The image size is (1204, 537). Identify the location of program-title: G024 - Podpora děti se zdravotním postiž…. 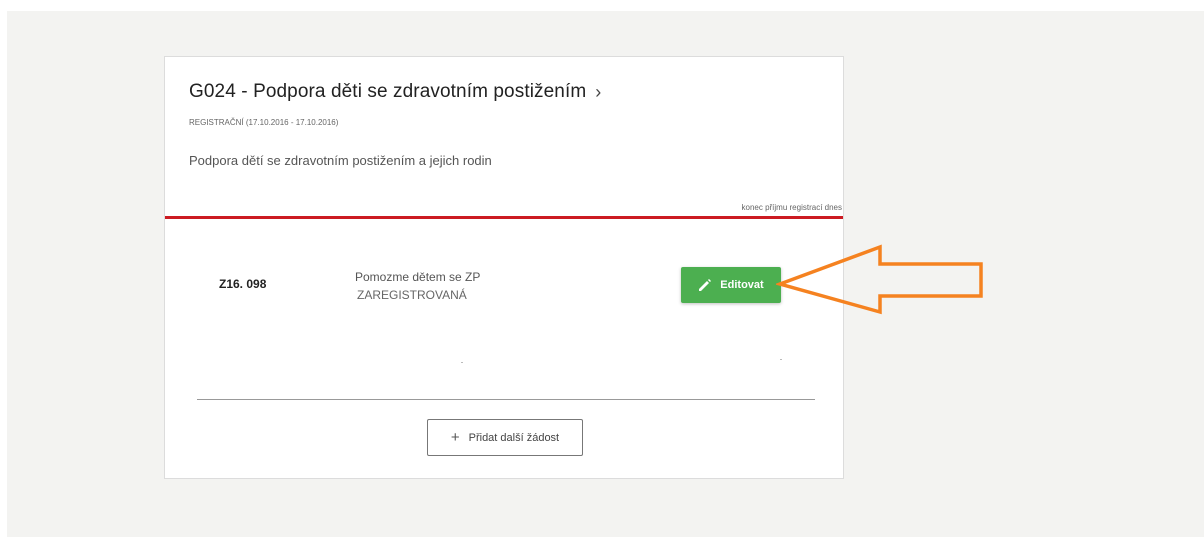
(387, 92).